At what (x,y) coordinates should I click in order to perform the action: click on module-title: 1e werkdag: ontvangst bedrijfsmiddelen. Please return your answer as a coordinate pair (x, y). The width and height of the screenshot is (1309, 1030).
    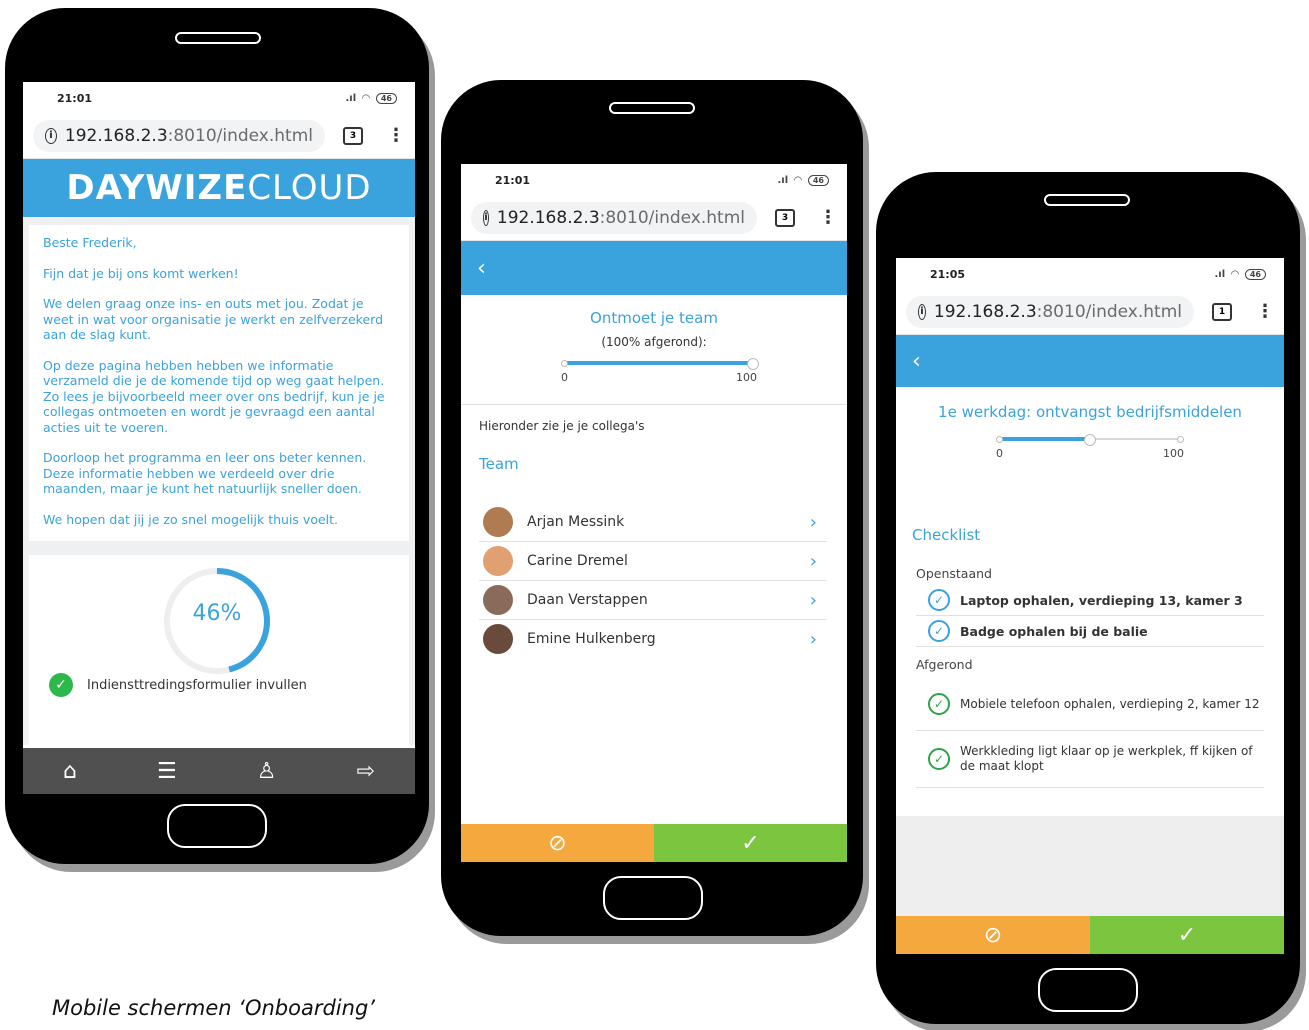
    Looking at the image, I should click on (1090, 412).